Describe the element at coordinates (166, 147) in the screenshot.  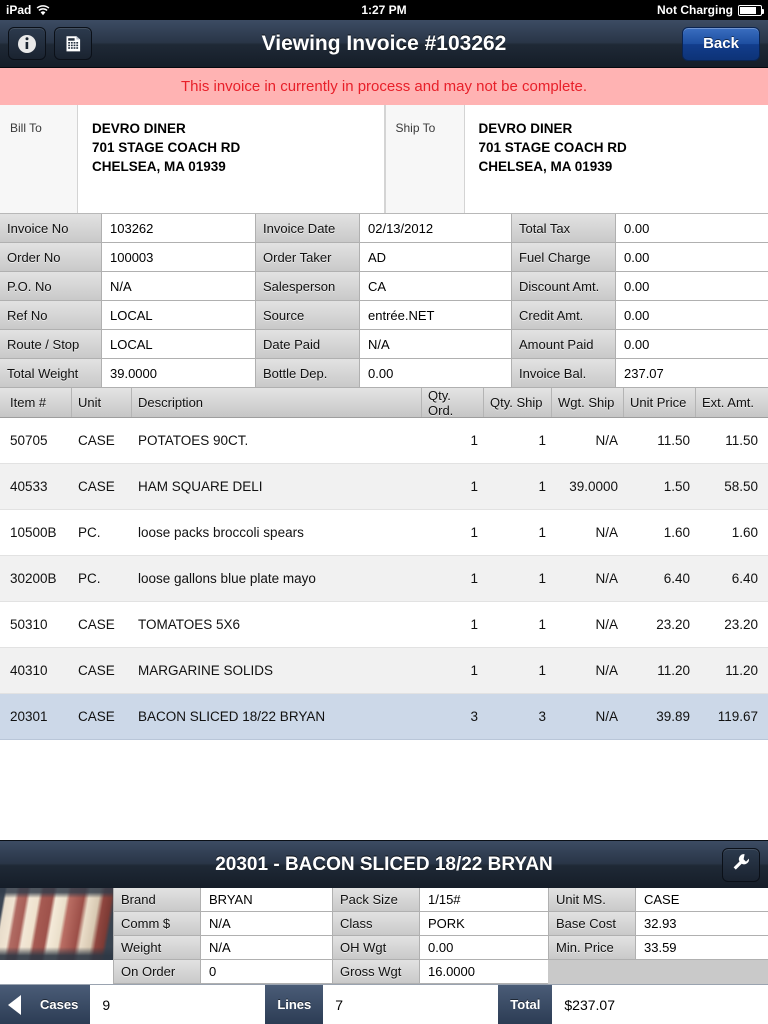
I see `bill-to-street: 701 STAGE COACH RD` at that location.